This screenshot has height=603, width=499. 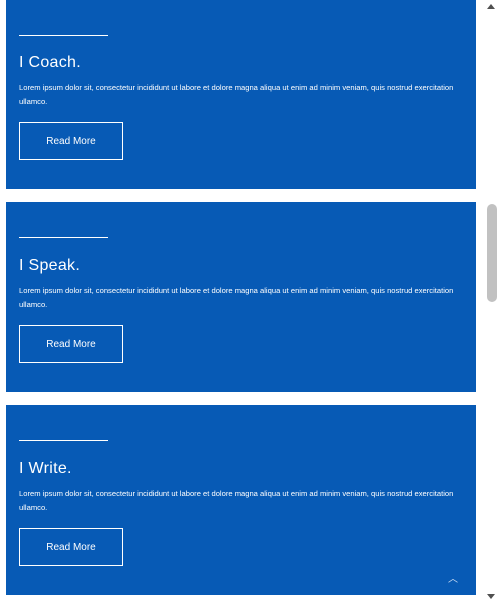 I want to click on card-title: I Coach., so click(x=50, y=62).